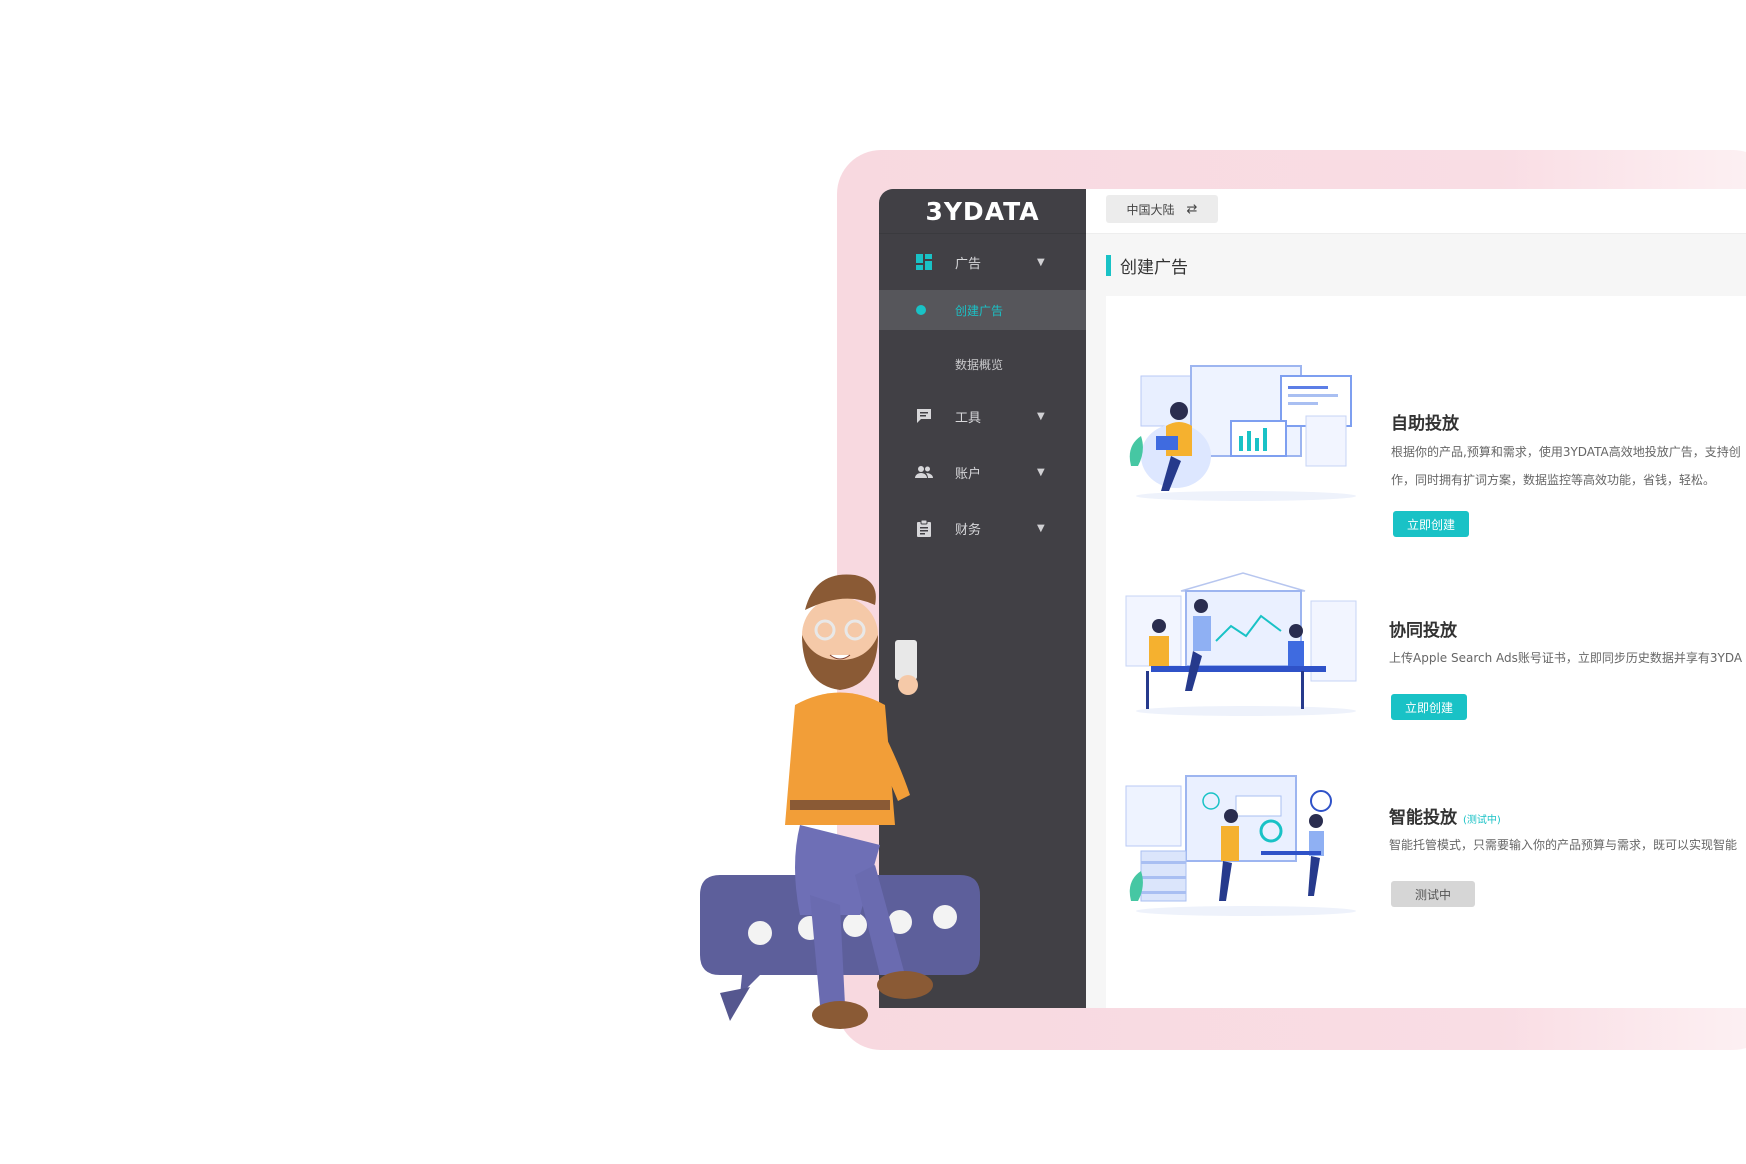  What do you see at coordinates (1154, 268) in the screenshot?
I see `page-title: 创建广告` at bounding box center [1154, 268].